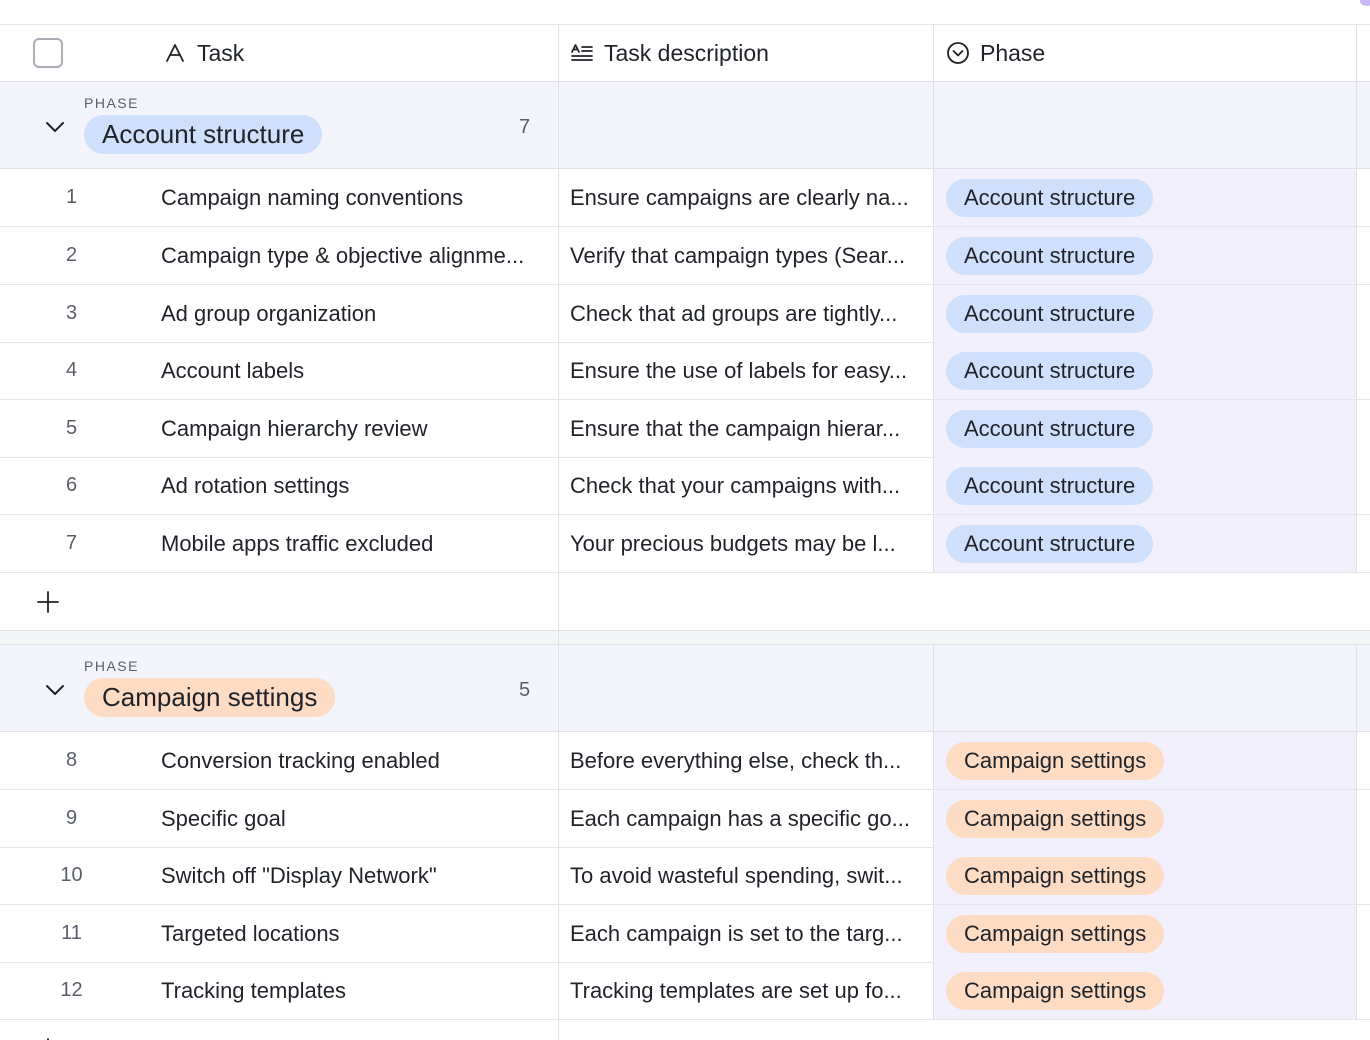 Image resolution: width=1370 pixels, height=1040 pixels. What do you see at coordinates (351, 818) in the screenshot?
I see `task-cell: Specific goal` at bounding box center [351, 818].